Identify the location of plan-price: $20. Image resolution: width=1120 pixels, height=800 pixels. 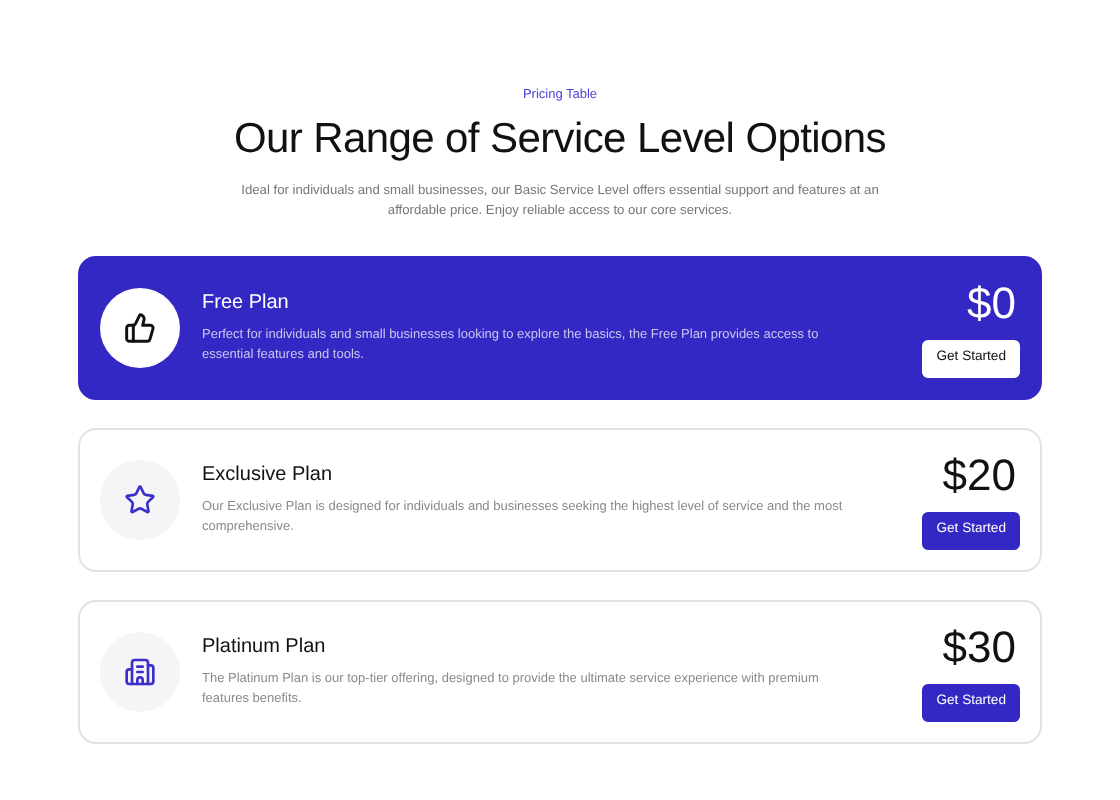
(979, 475).